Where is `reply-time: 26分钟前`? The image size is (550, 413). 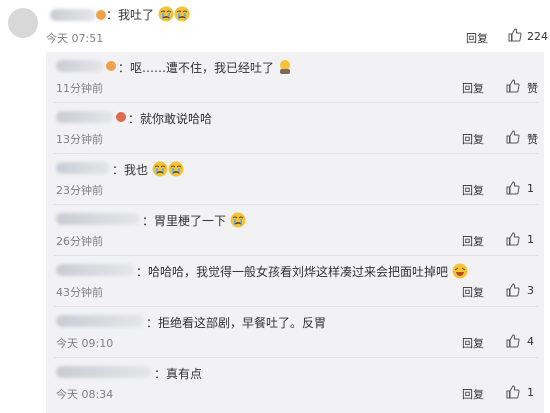 reply-time: 26分钟前 is located at coordinates (79, 241).